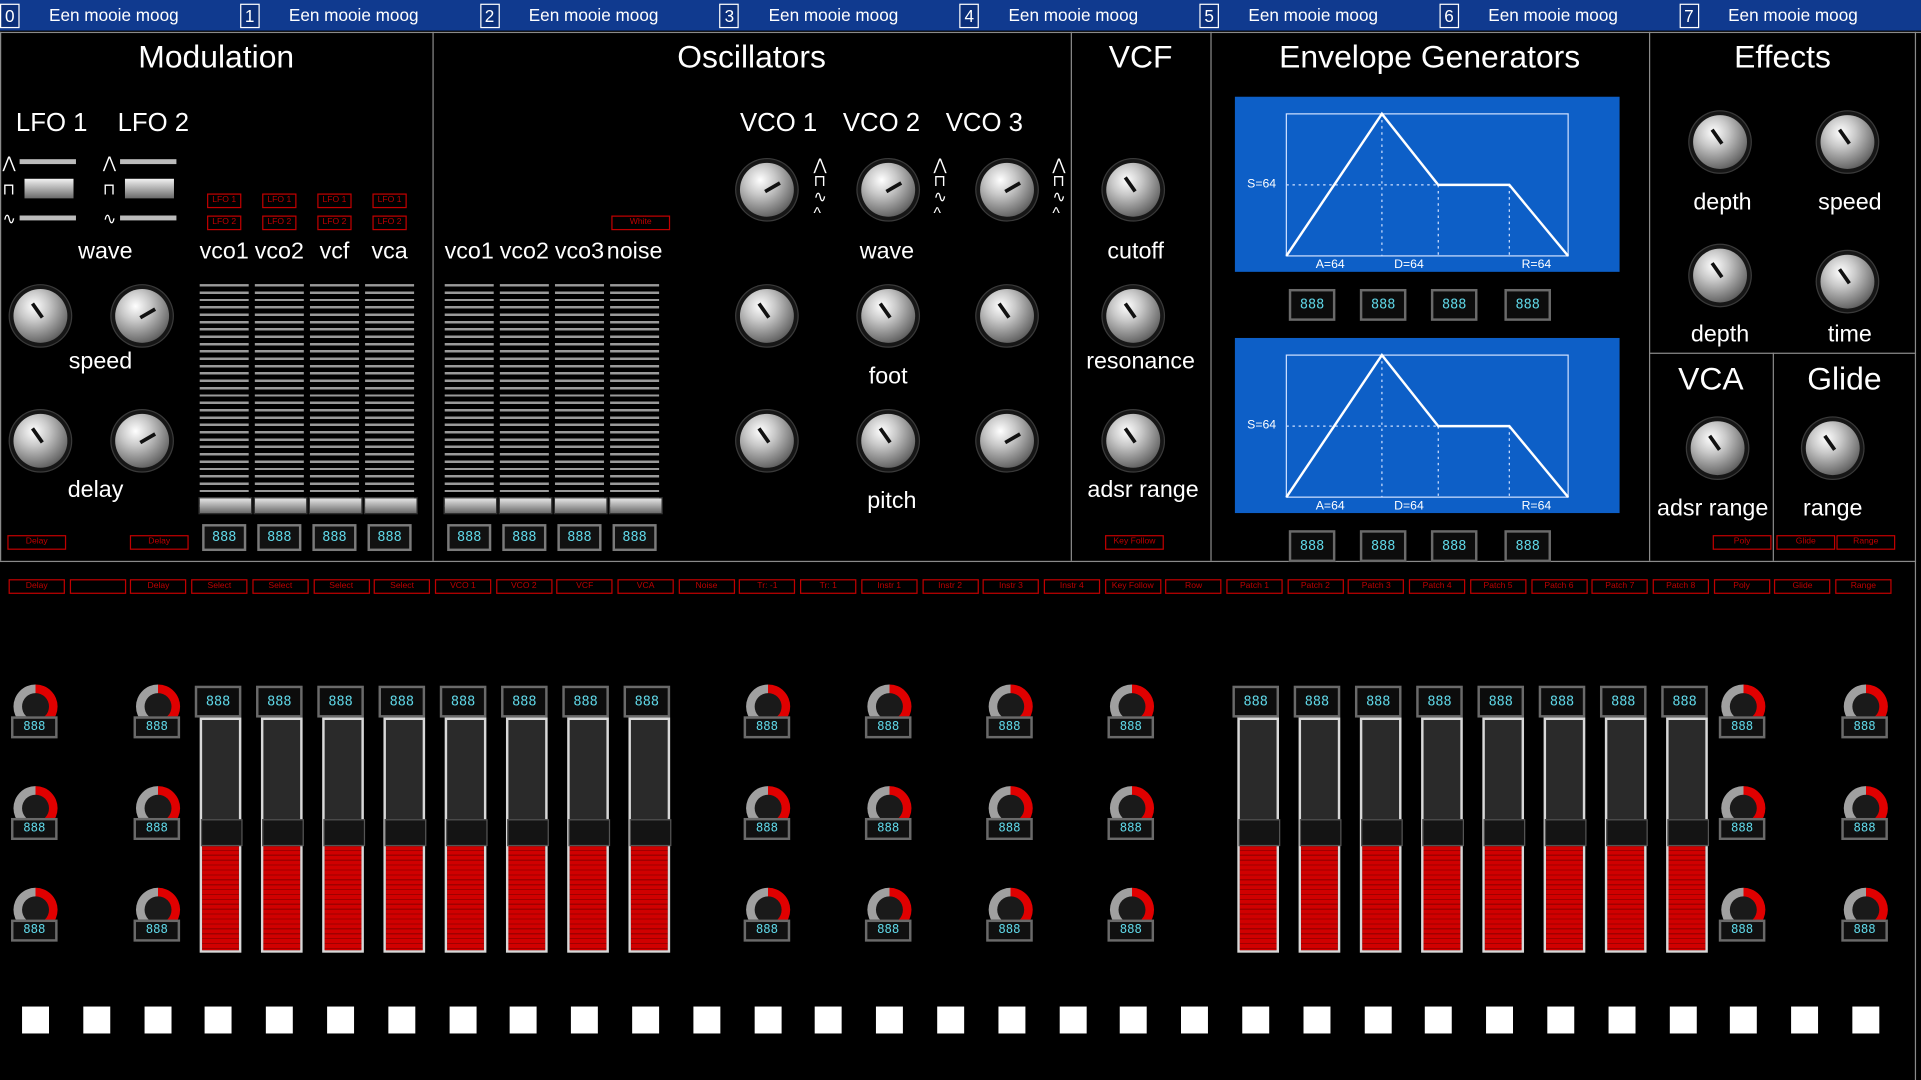  What do you see at coordinates (354, 15) in the screenshot?
I see `tab-1-label: Een mooie moog` at bounding box center [354, 15].